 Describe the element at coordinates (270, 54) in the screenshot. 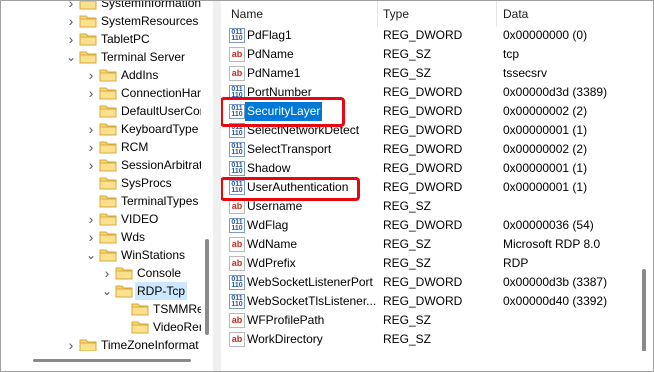

I see `value-name: PdName` at that location.